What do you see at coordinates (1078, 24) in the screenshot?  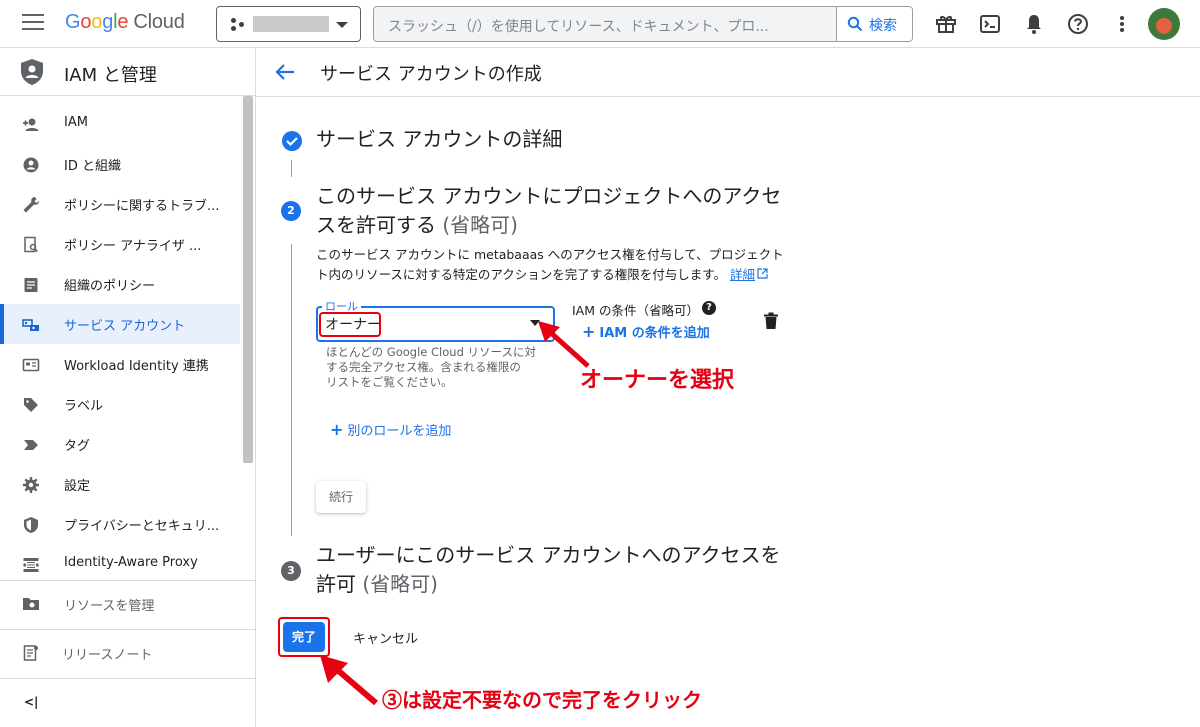 I see `help-icon` at bounding box center [1078, 24].